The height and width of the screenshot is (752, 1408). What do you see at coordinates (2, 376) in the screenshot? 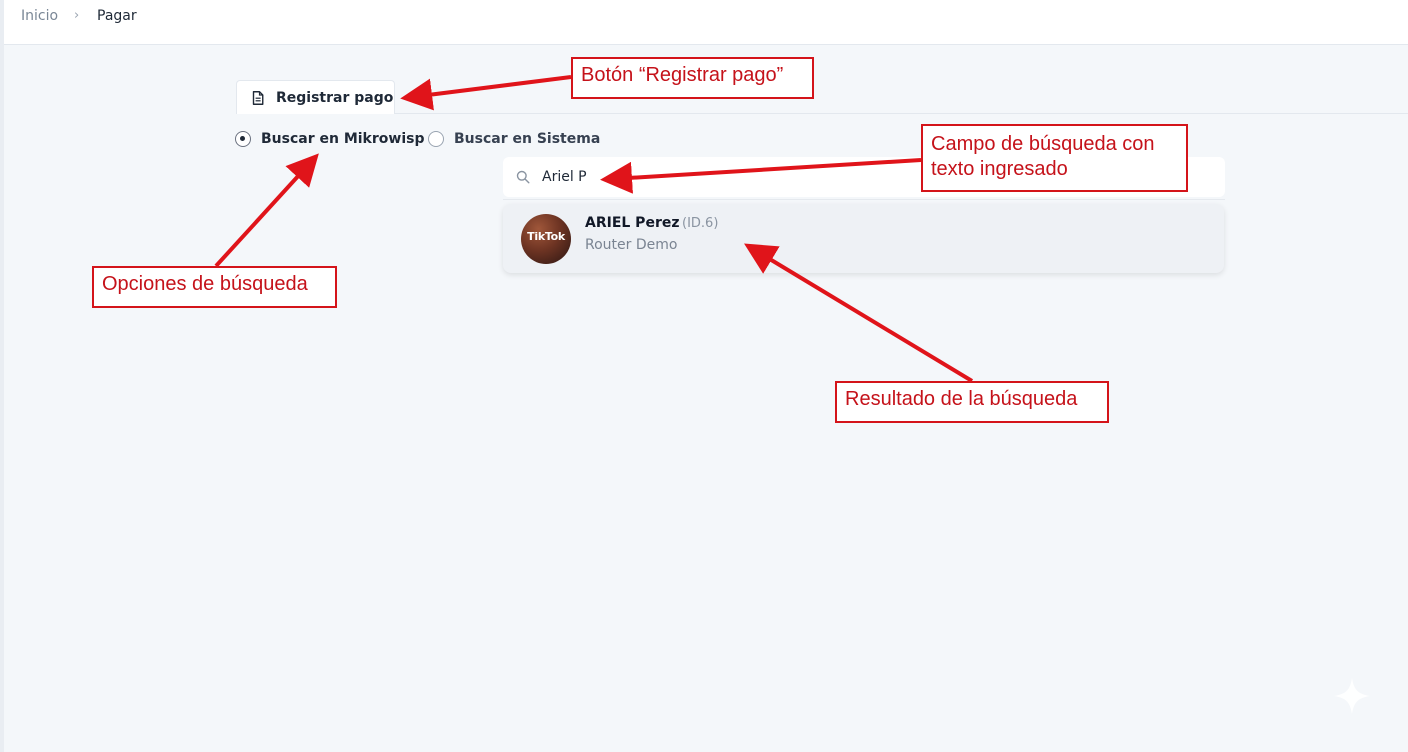
I see `page-left-border` at bounding box center [2, 376].